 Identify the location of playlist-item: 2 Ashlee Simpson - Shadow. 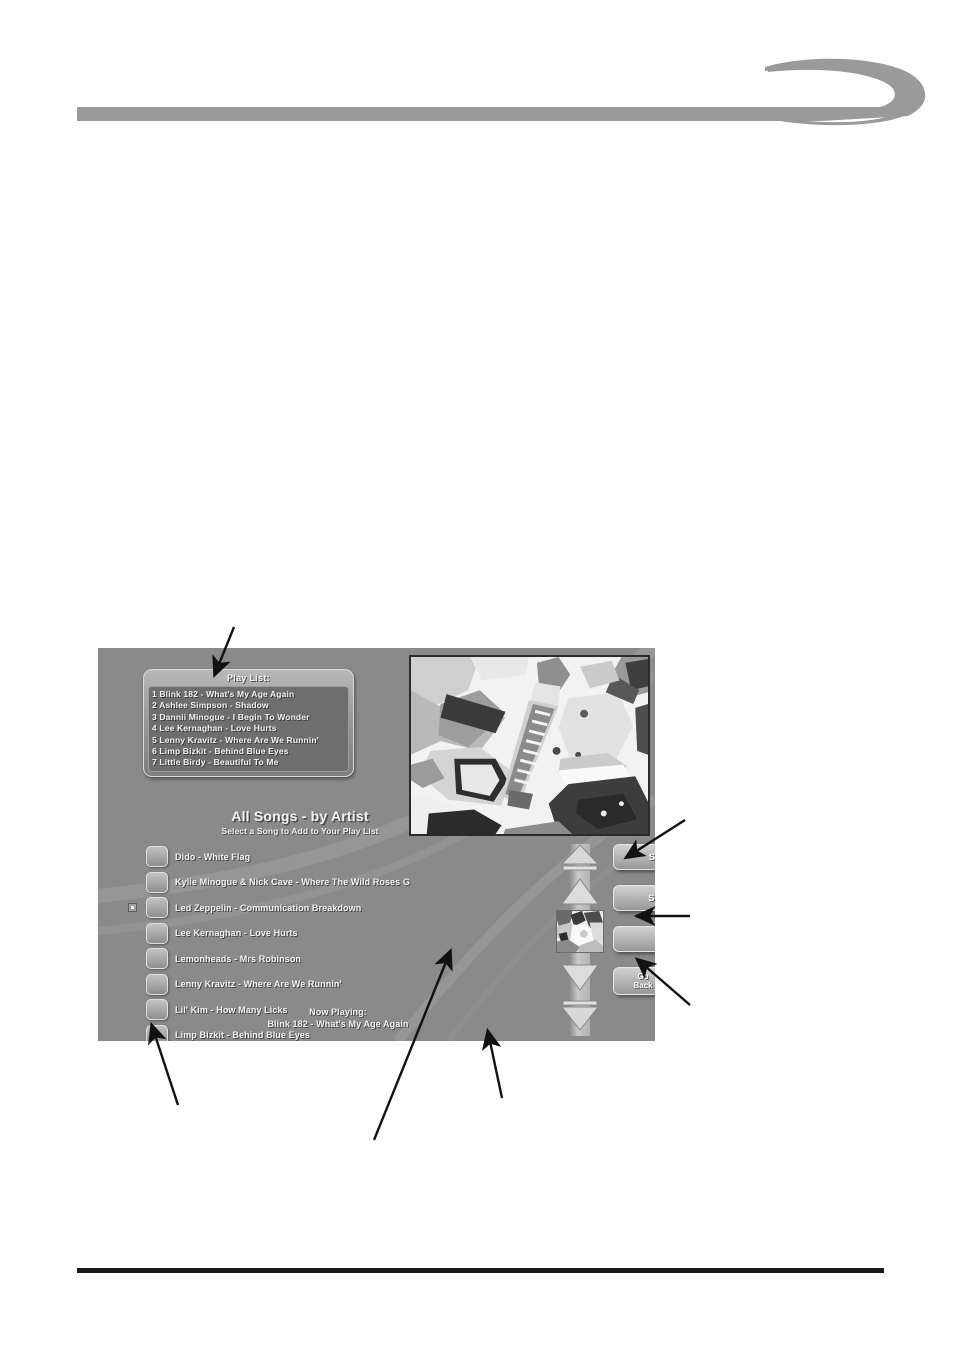
(248, 705).